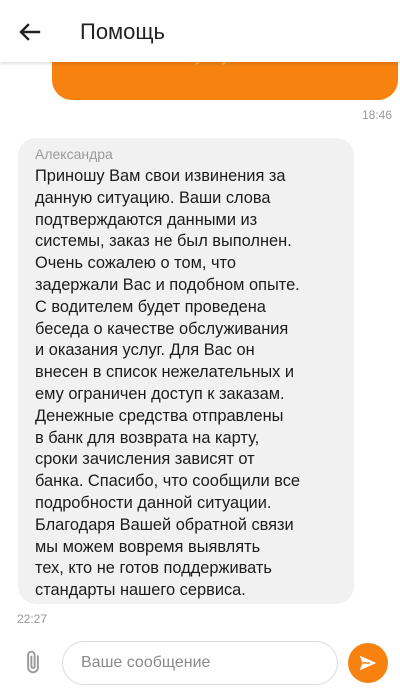 Image resolution: width=400 pixels, height=690 pixels. I want to click on message-input, so click(200, 663).